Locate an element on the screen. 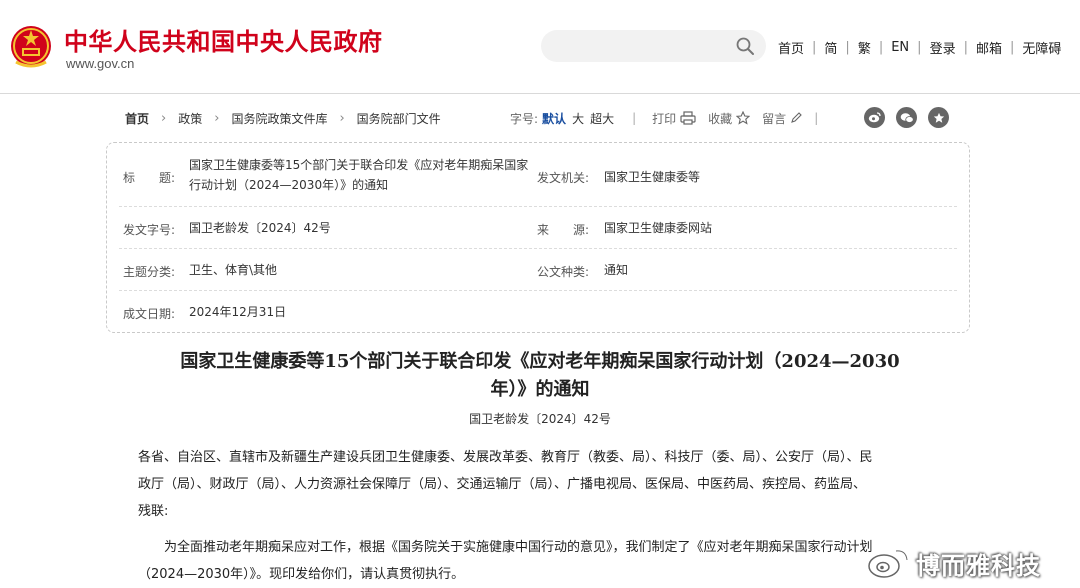 This screenshot has height=588, width=1080. meta-docno-label: 发文字号: is located at coordinates (149, 230).